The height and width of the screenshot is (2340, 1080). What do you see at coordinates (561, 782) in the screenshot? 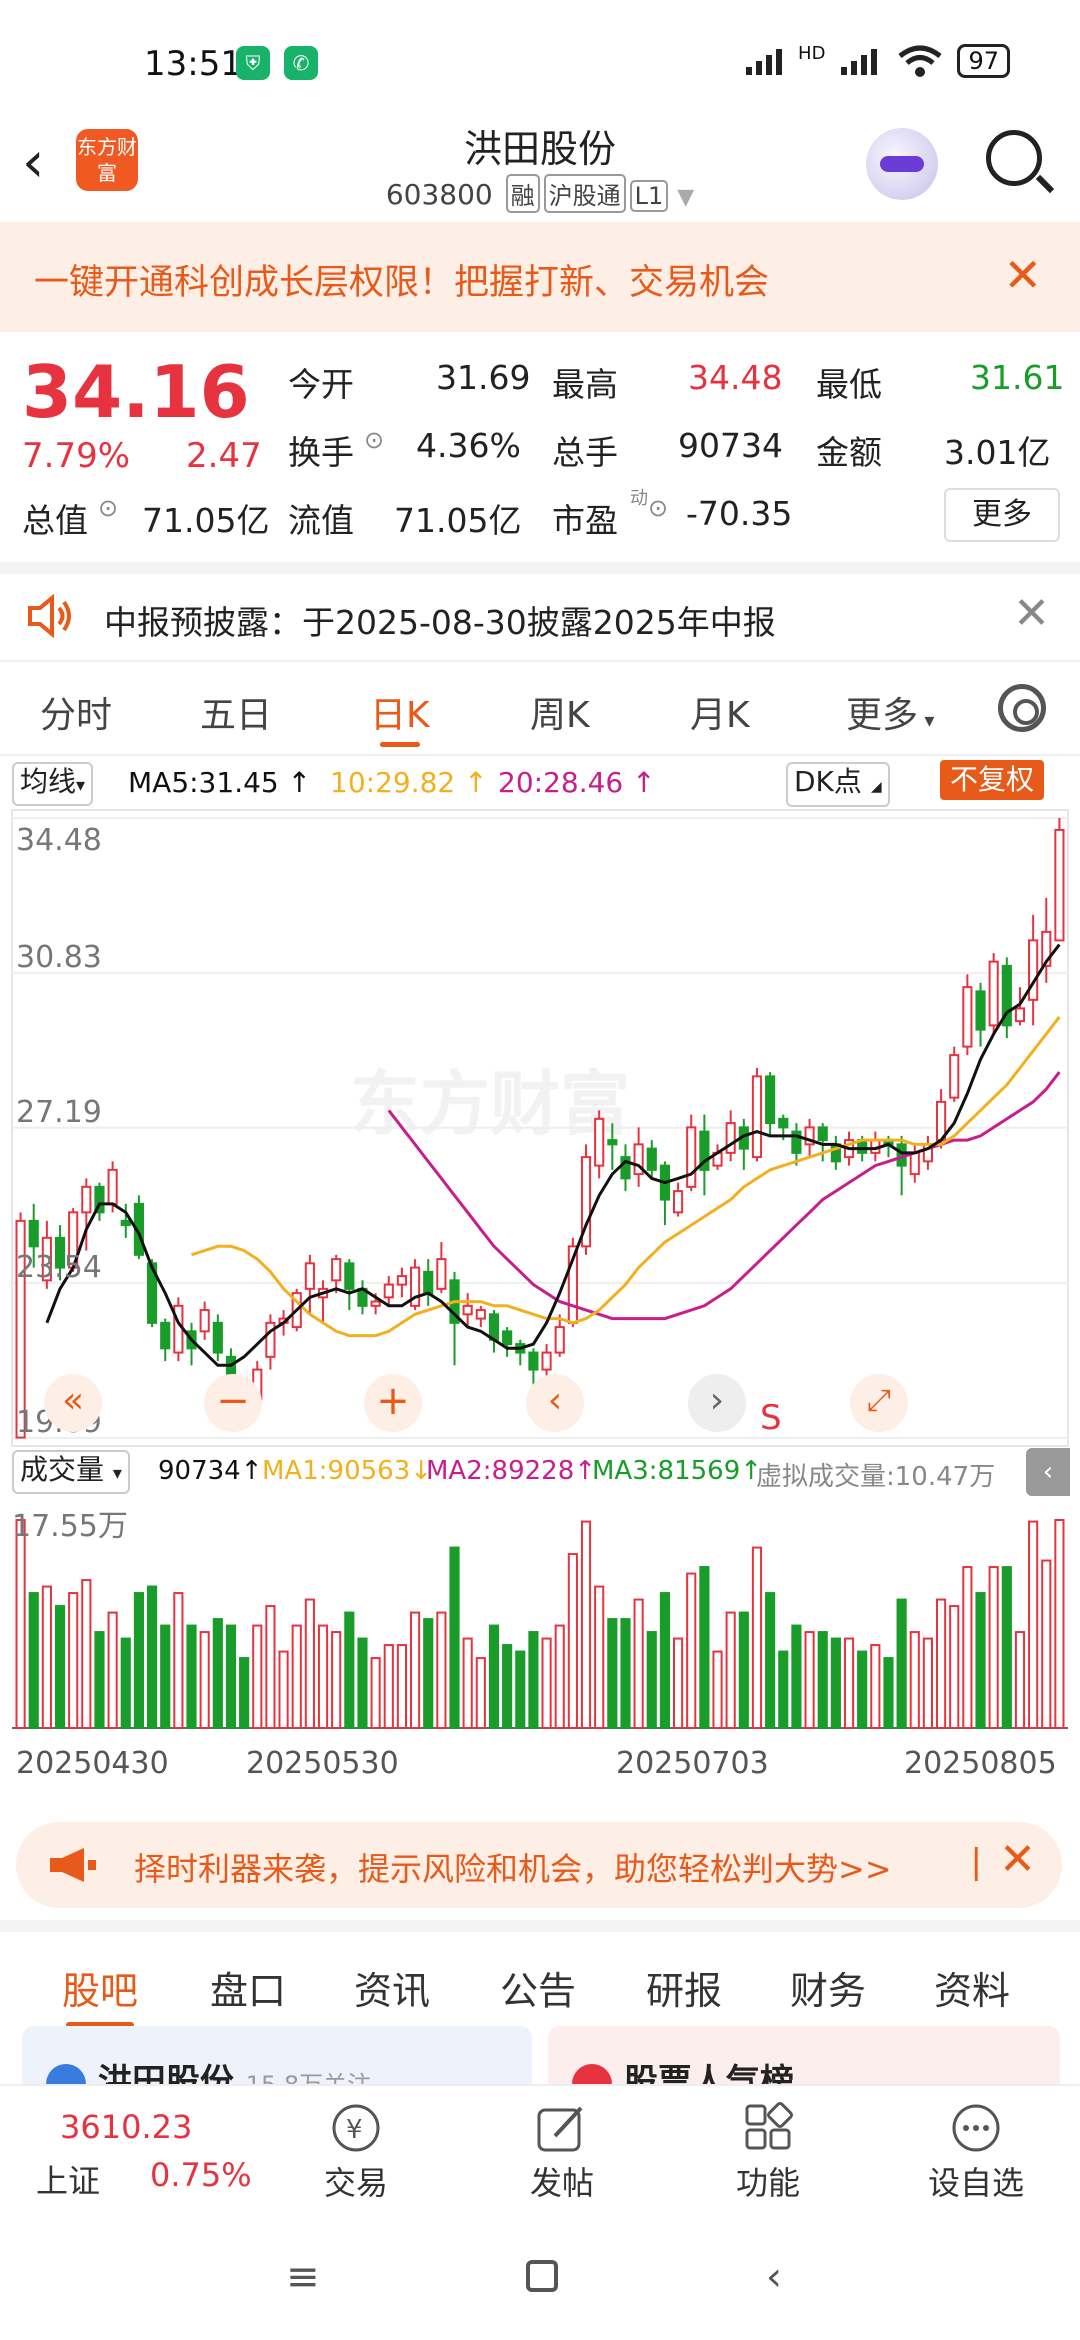
I see `ma20-text: 20:28.46` at bounding box center [561, 782].